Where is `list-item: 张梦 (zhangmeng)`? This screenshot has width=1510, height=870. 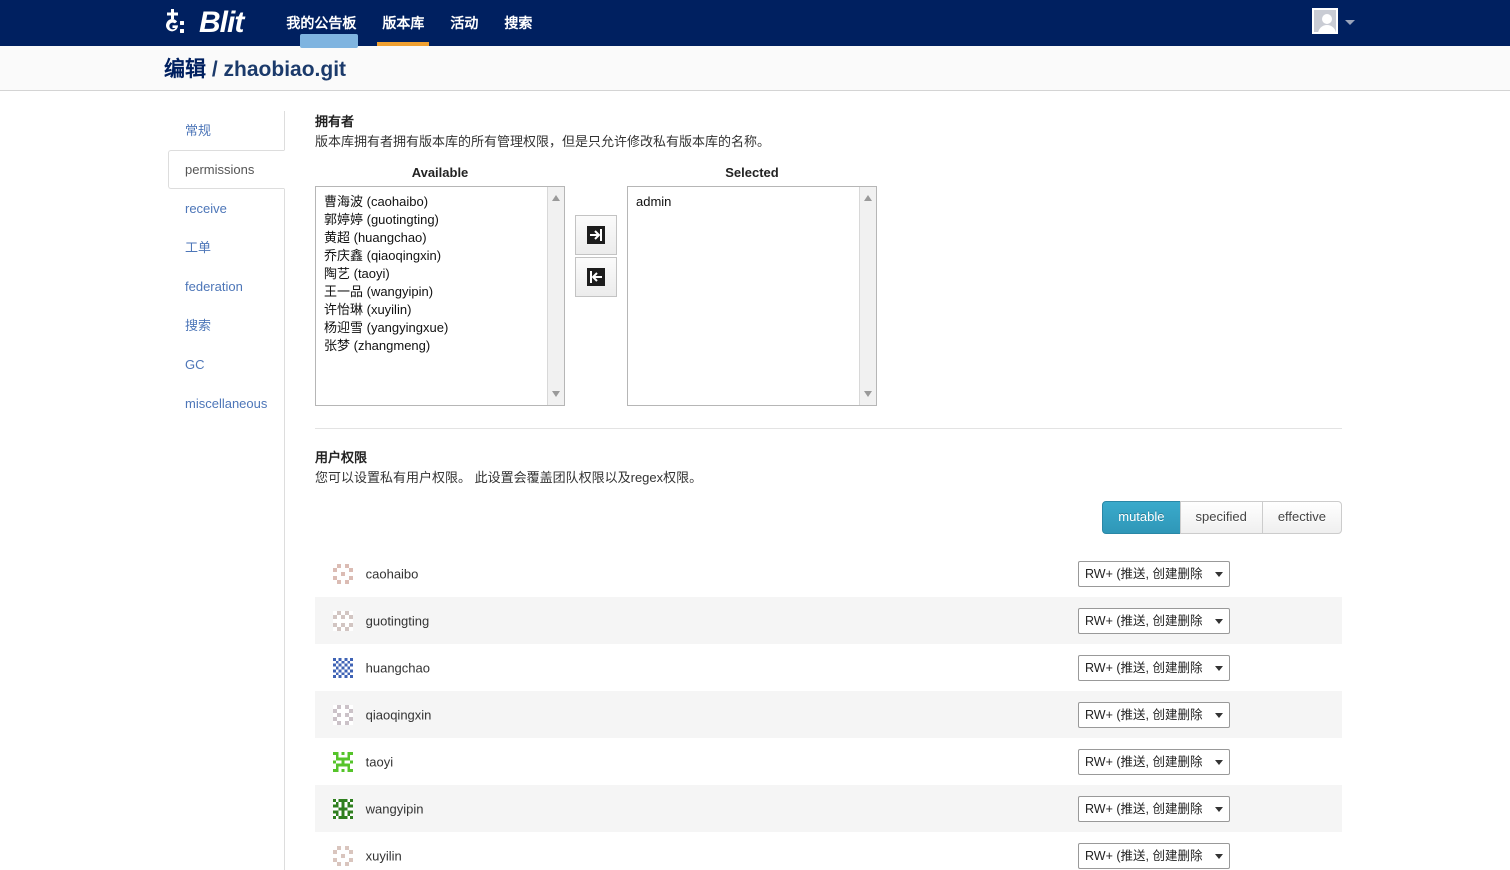
list-item: 张梦 (zhangmeng) is located at coordinates (440, 346).